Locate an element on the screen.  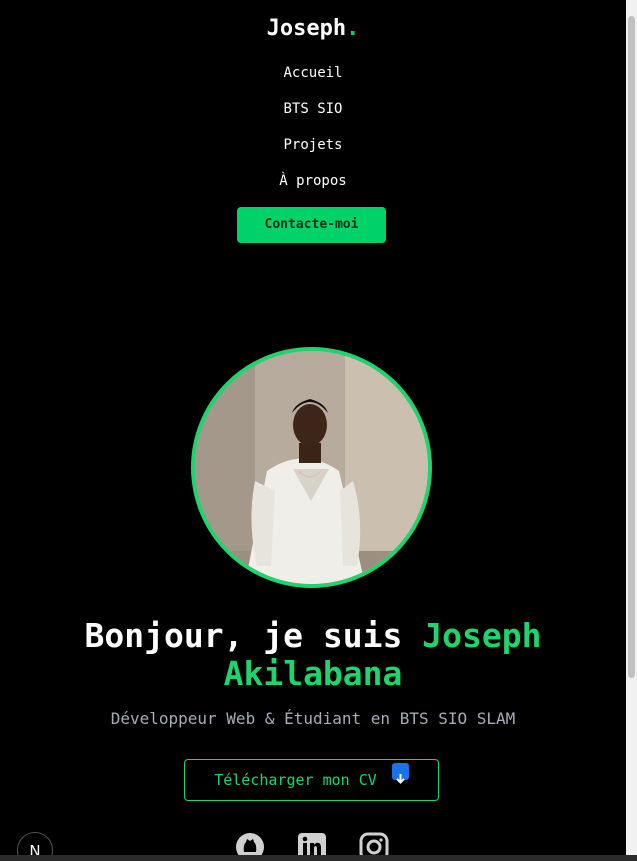
hero-first-name: Joseph is located at coordinates (482, 635).